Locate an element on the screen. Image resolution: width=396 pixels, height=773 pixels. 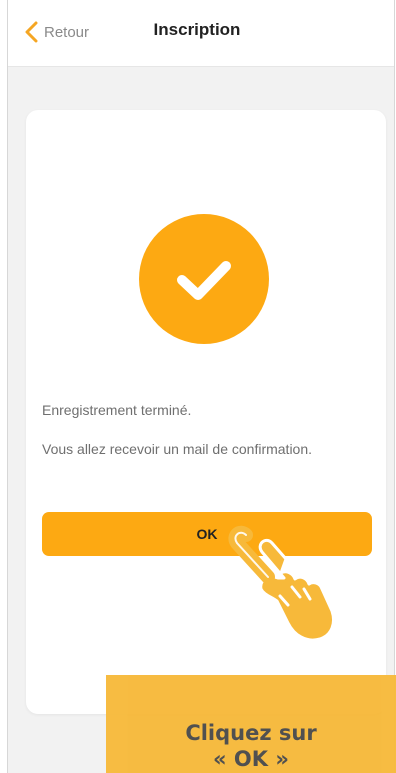
checkmark-icon is located at coordinates (204, 280).